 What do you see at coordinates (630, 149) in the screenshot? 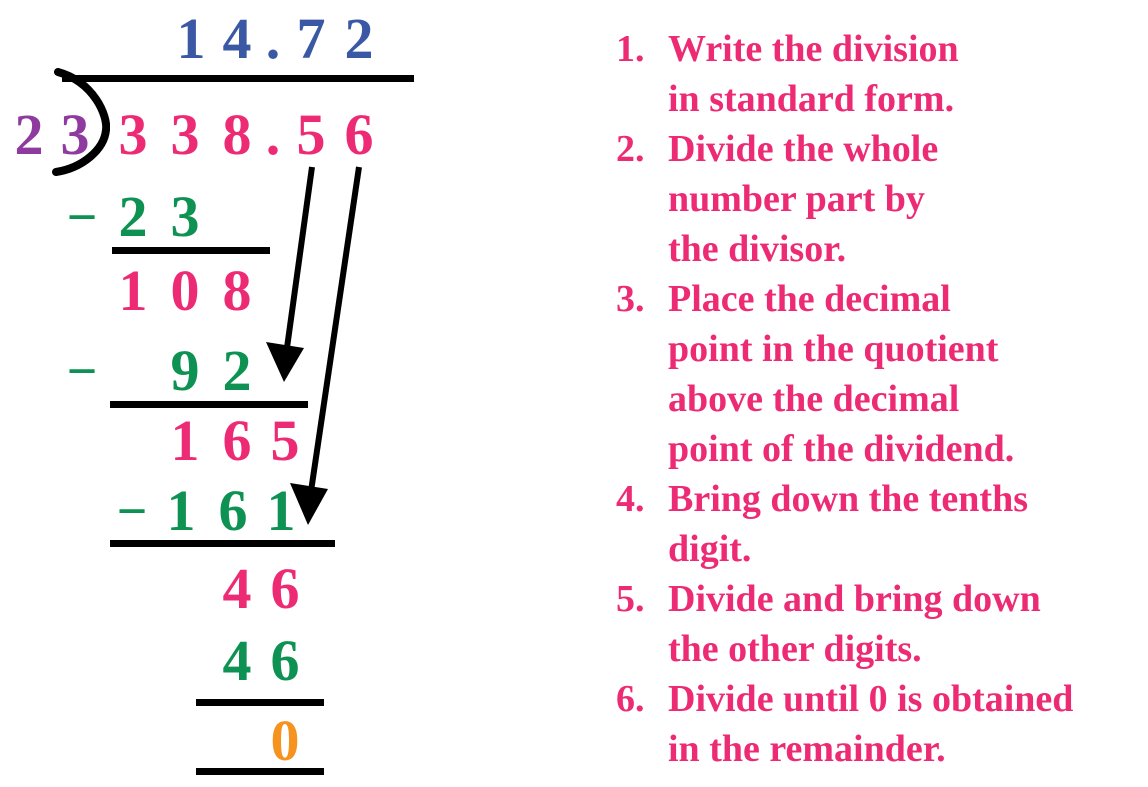
I see `step-number-2: 2.` at bounding box center [630, 149].